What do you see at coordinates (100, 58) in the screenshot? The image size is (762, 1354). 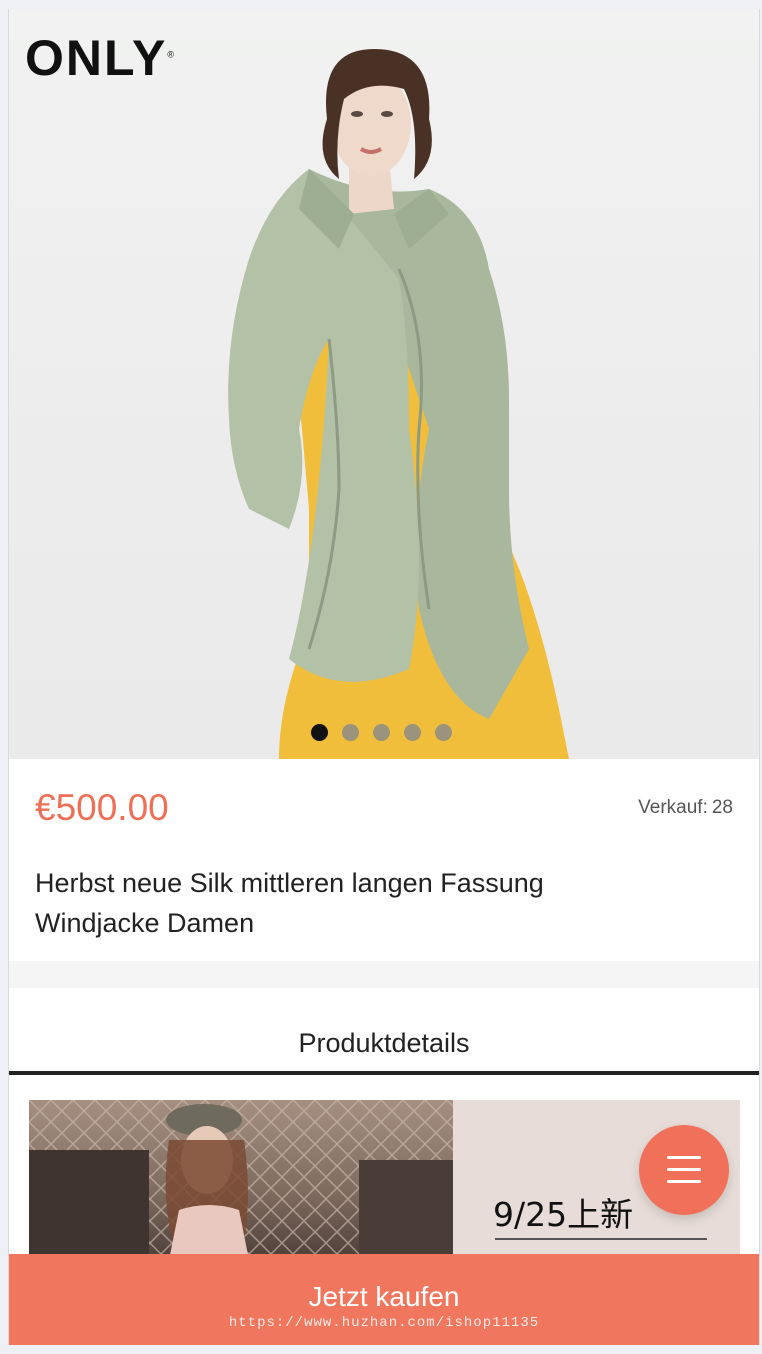 I see `brand-logo: ONLY®` at bounding box center [100, 58].